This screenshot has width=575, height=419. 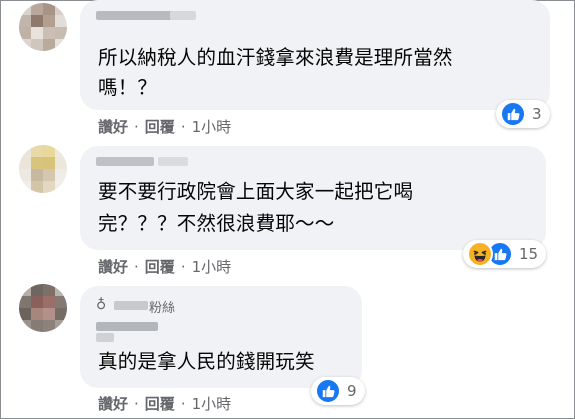 I want to click on comment-text-line-1: 要不要行政院會上面大家一起把它喝, so click(x=256, y=191).